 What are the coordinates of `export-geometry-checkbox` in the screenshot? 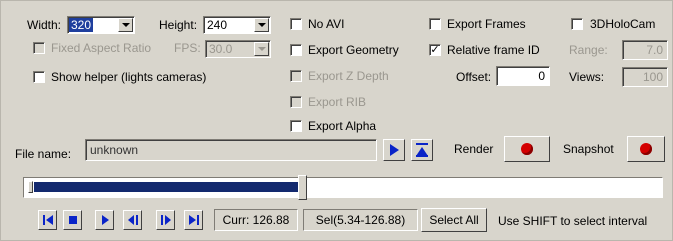 It's located at (296, 50).